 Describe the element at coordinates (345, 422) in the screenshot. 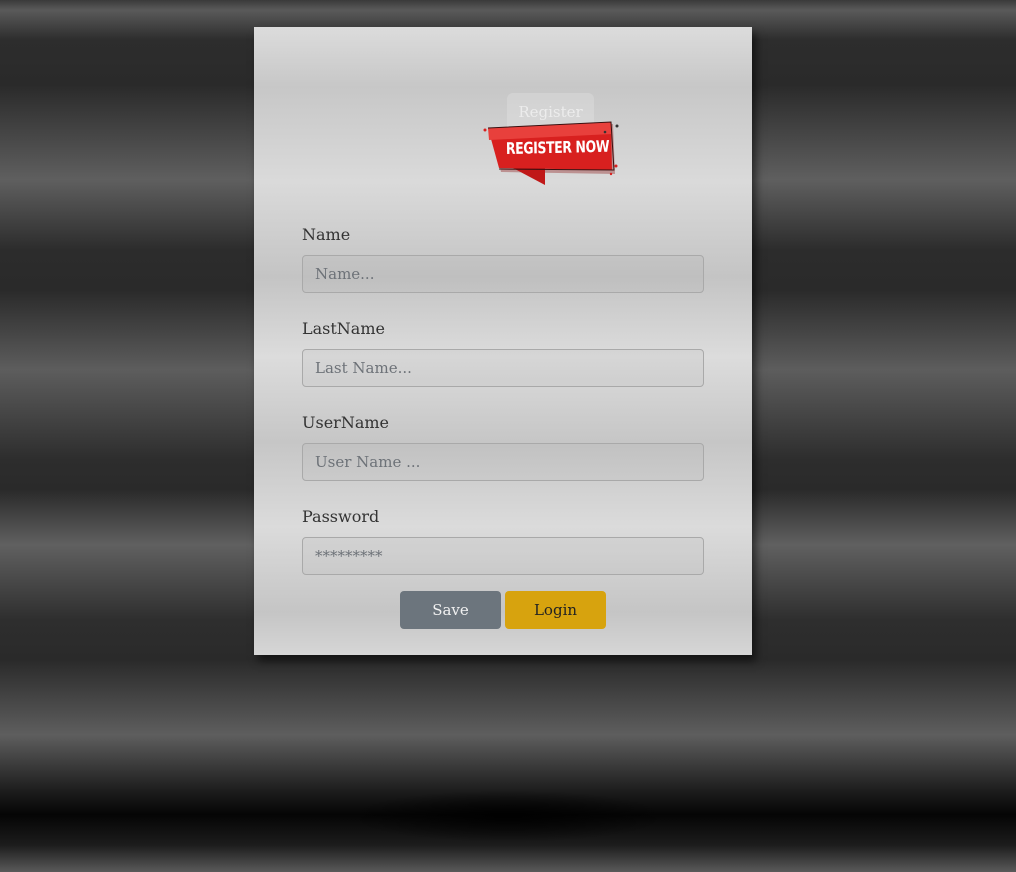

I see `username-label: UserName` at that location.